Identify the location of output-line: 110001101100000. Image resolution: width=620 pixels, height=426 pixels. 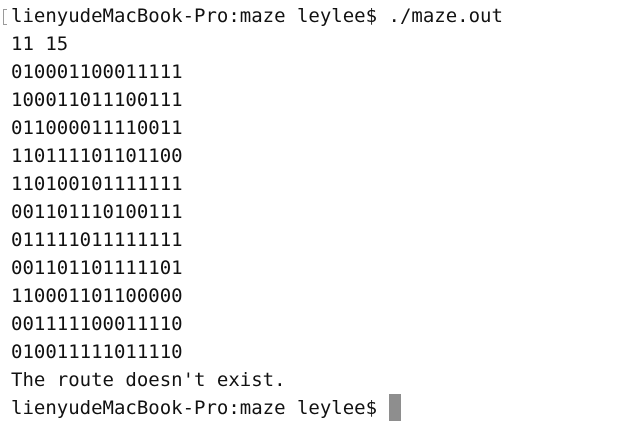
(97, 296).